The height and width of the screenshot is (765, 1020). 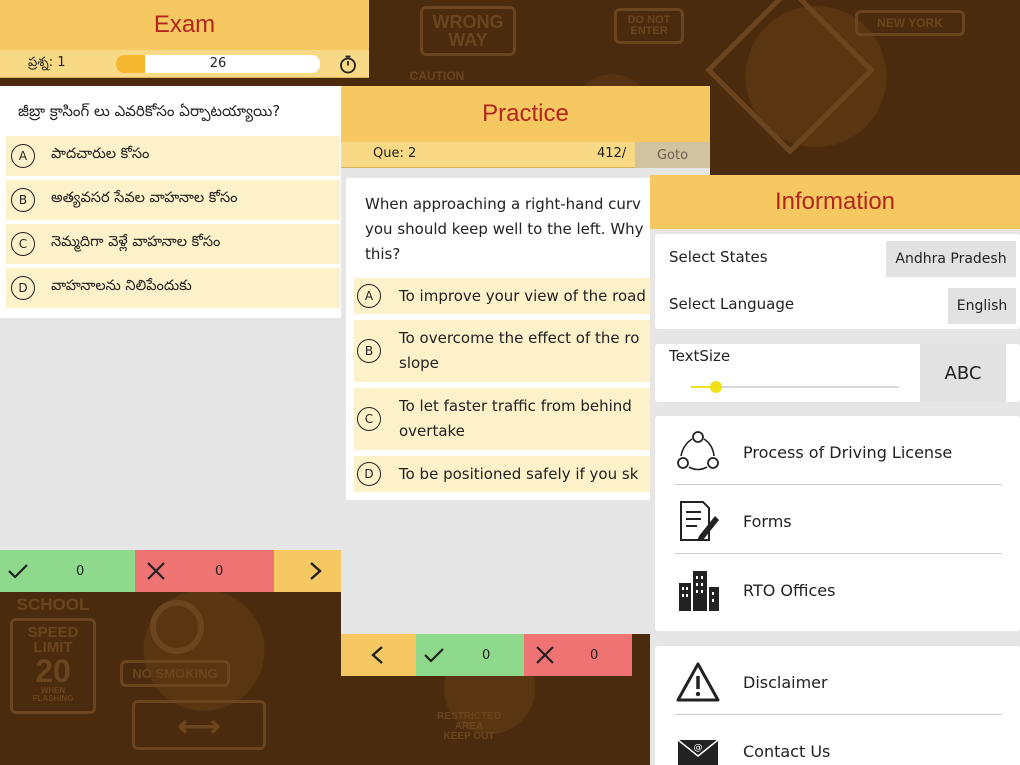 What do you see at coordinates (173, 156) in the screenshot?
I see `exam-option-a: A పాదచారుల కోసం` at bounding box center [173, 156].